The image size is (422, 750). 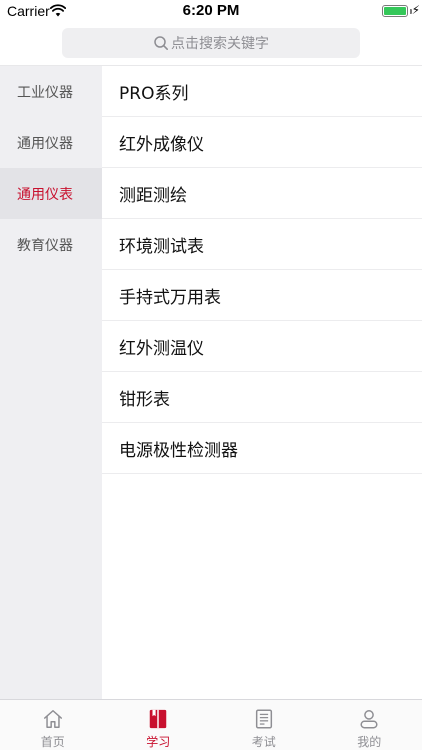 I want to click on exam-icon, so click(x=263, y=719).